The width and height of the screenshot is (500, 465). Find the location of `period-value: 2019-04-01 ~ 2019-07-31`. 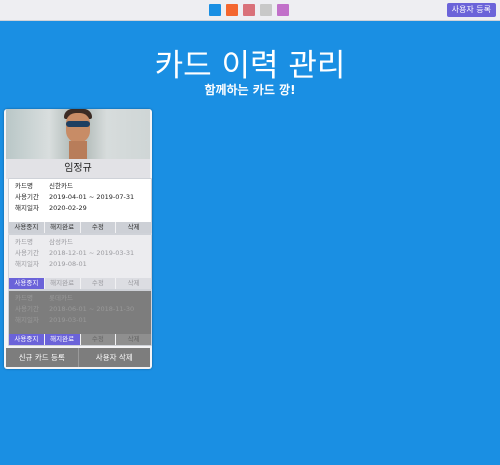

period-value: 2019-04-01 ~ 2019-07-31 is located at coordinates (92, 197).